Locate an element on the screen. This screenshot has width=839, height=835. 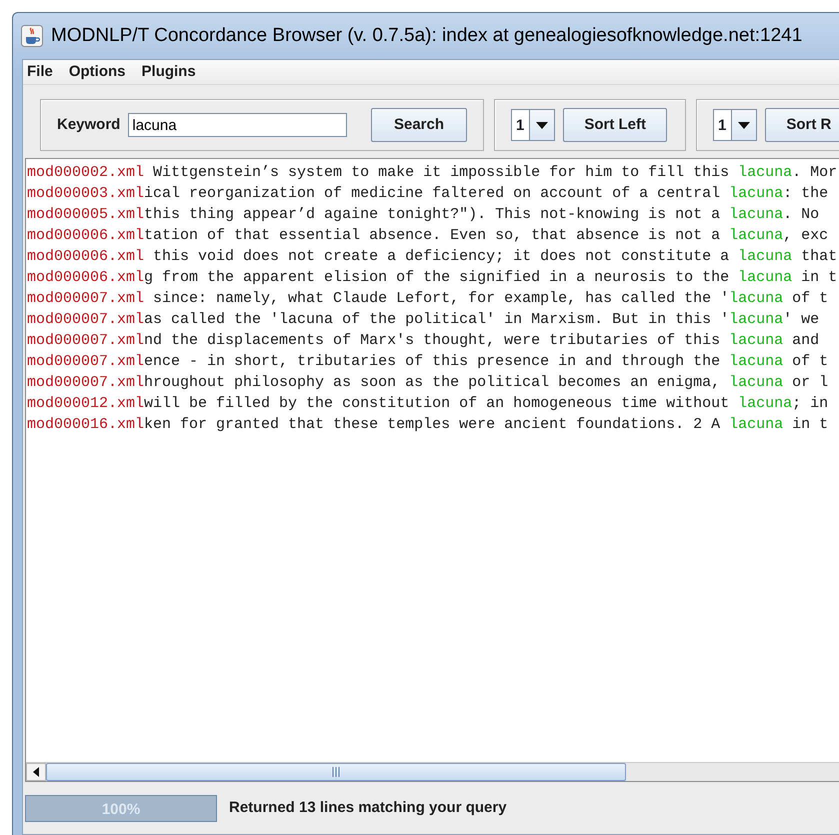
scroll-left-button is located at coordinates (36, 772).